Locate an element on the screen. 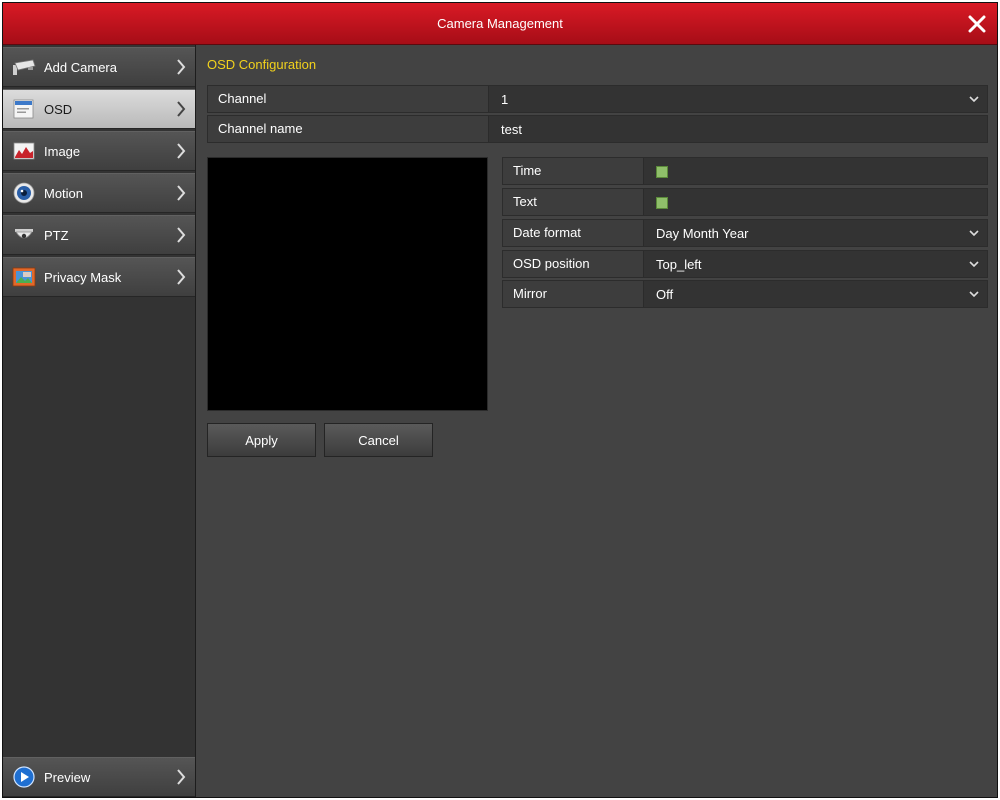  time-label: Time is located at coordinates (573, 171).